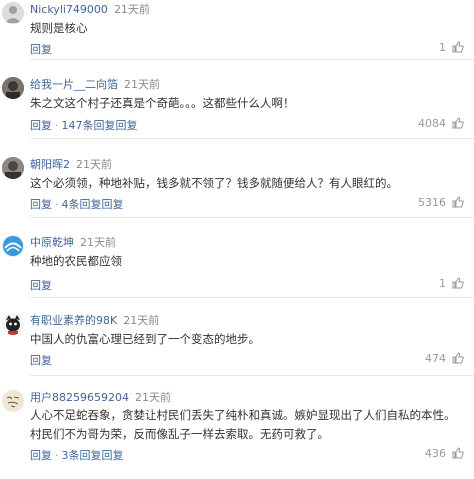 The height and width of the screenshot is (479, 474). I want to click on comment-meta: 给我一片__二向箔 21天前, so click(95, 84).